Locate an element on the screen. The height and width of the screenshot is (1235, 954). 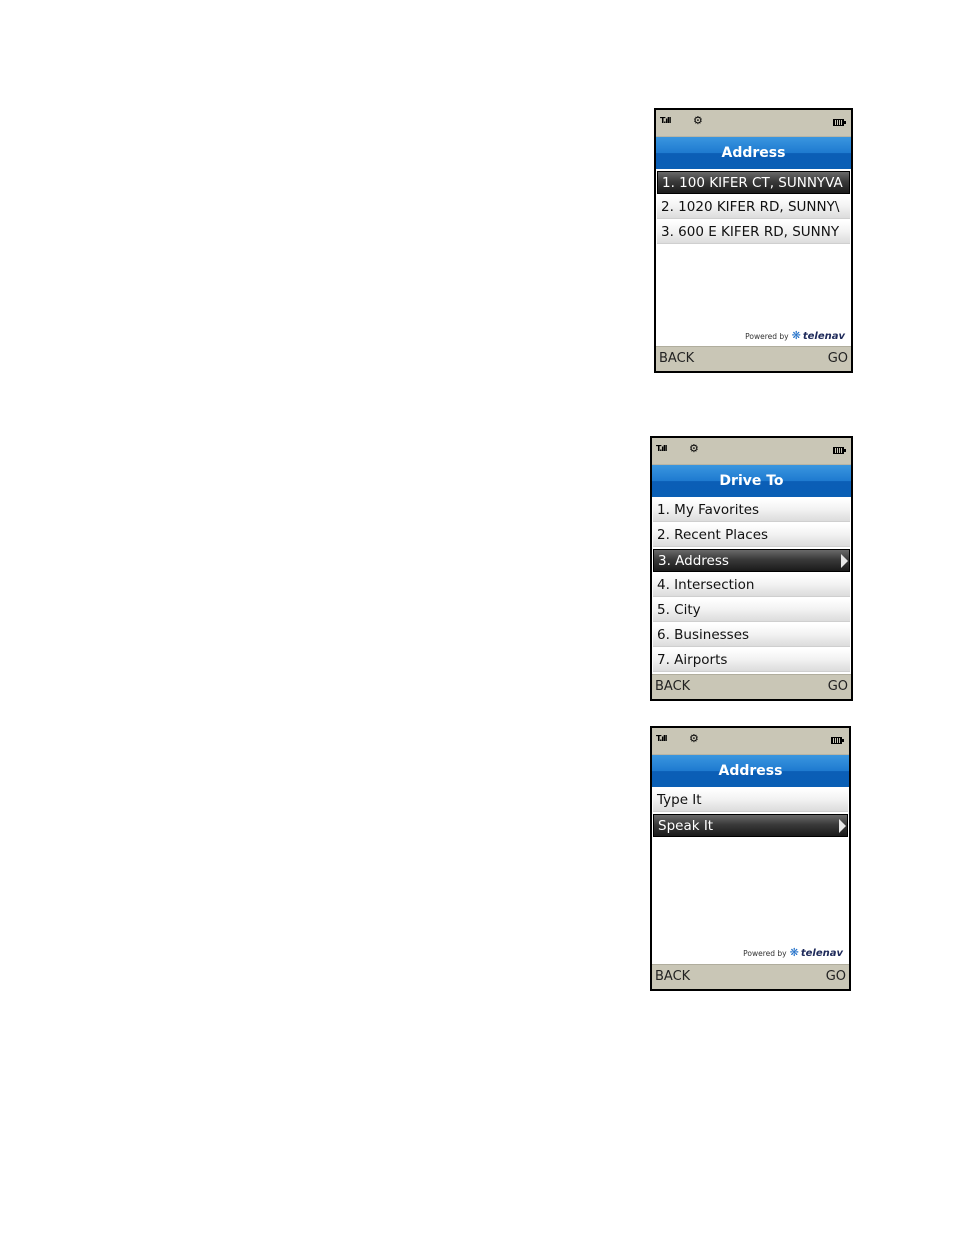
screen-title: Drive To is located at coordinates (751, 481).